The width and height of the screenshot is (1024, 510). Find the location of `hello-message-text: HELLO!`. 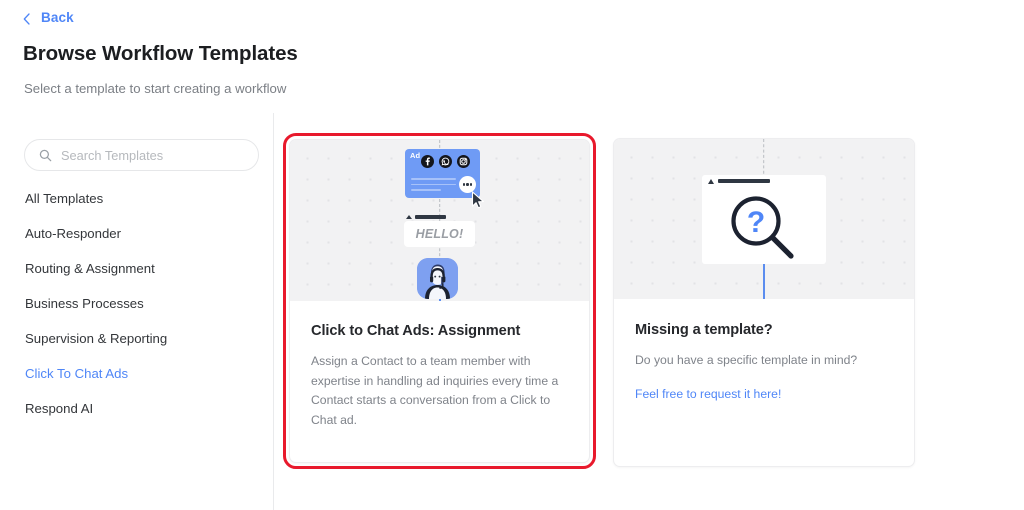

hello-message-text: HELLO! is located at coordinates (439, 234).